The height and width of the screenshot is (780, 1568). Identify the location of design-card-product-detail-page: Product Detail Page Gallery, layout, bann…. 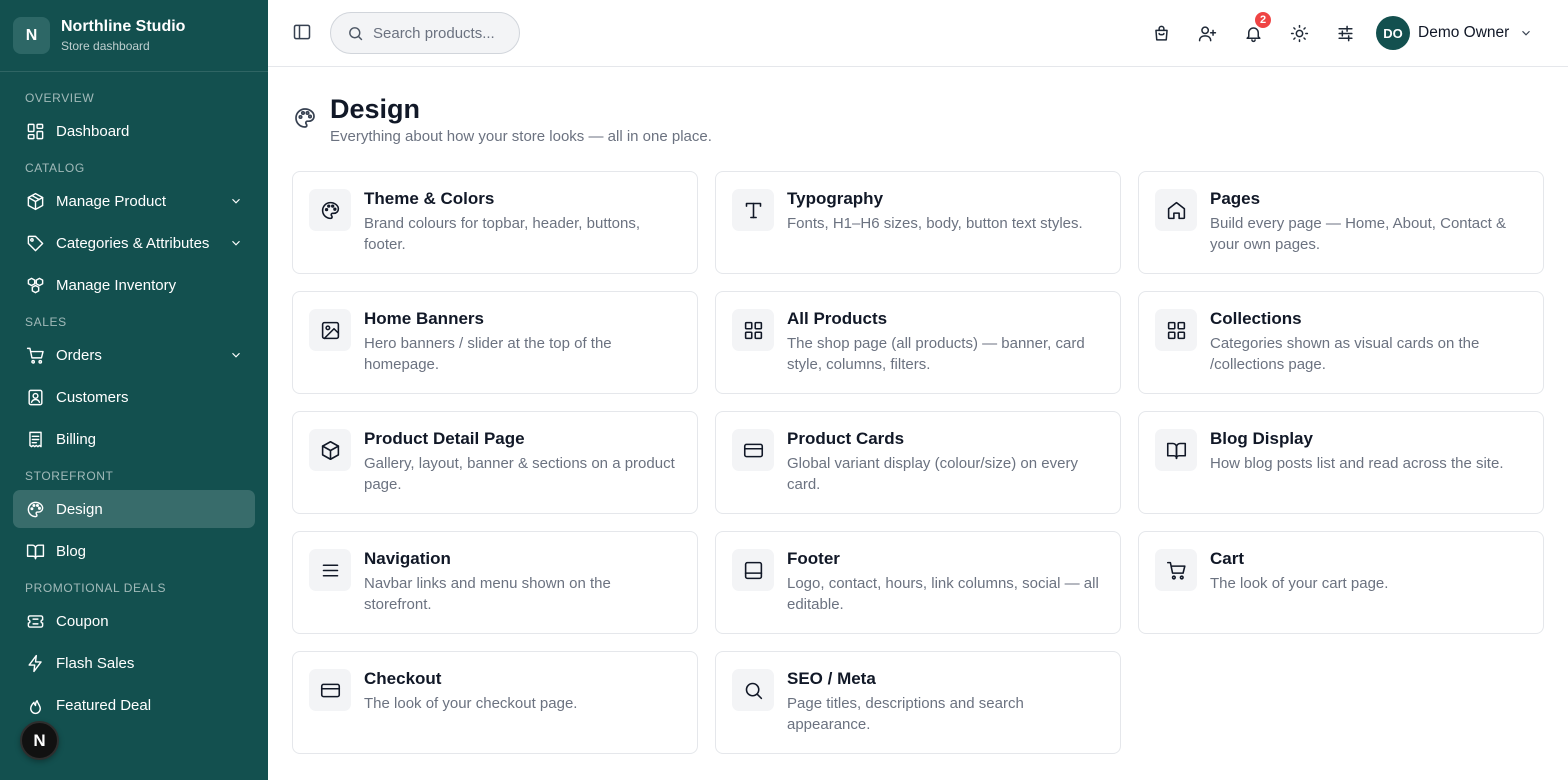
(495, 462).